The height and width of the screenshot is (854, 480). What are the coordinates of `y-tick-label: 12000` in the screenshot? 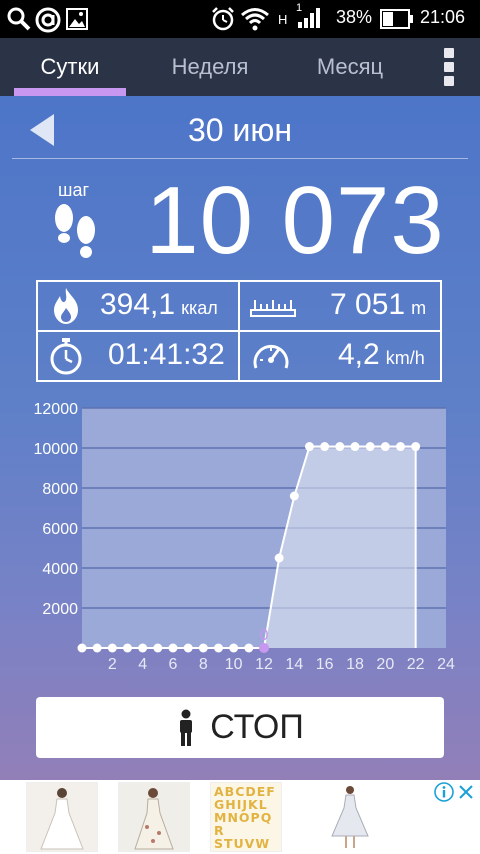 It's located at (56, 409).